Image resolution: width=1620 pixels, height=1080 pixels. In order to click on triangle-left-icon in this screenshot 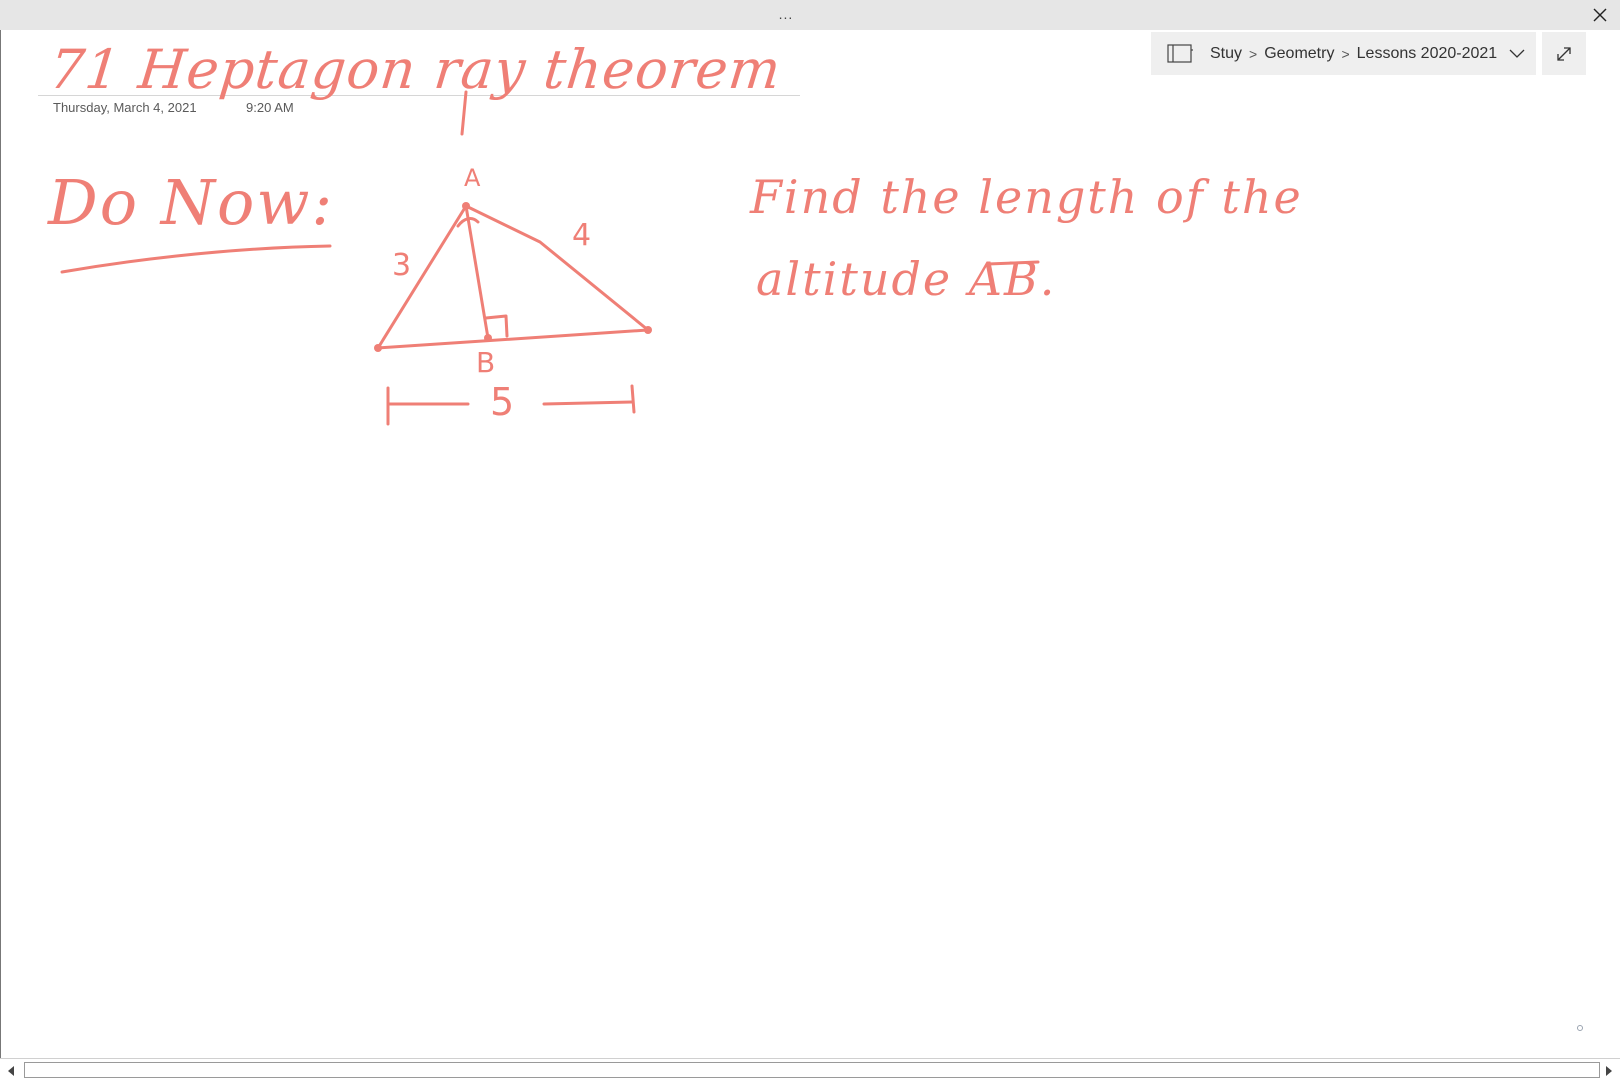, I will do `click(11, 1071)`.